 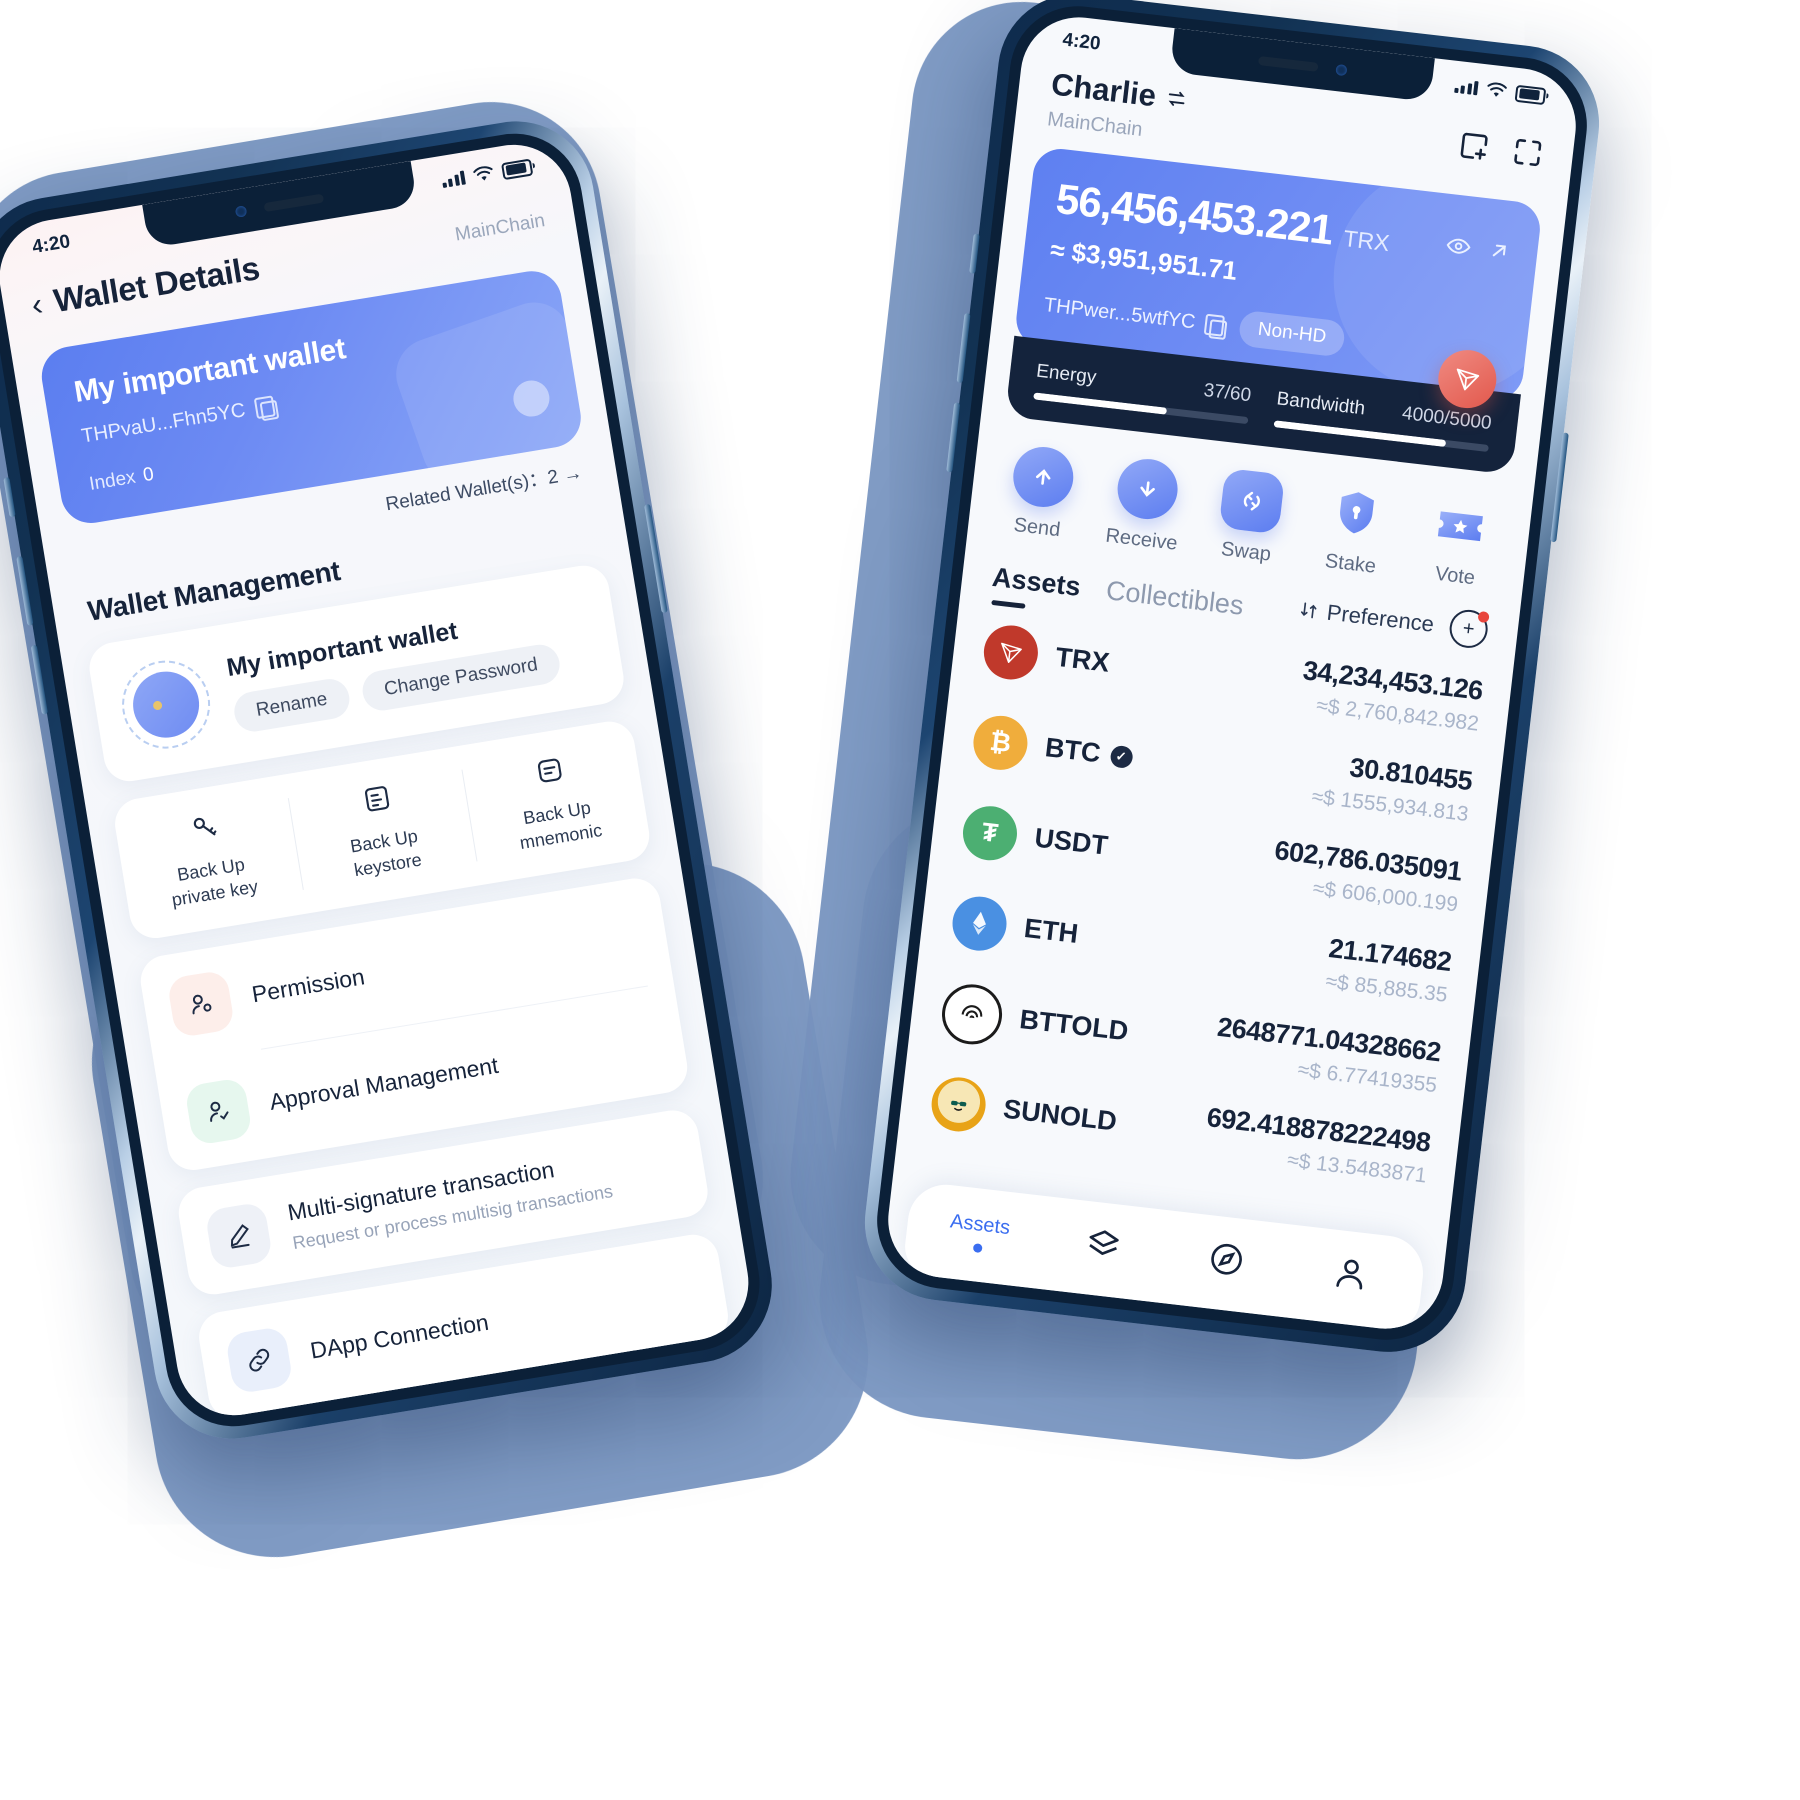 I want to click on ticket-star-icon, so click(x=1461, y=525).